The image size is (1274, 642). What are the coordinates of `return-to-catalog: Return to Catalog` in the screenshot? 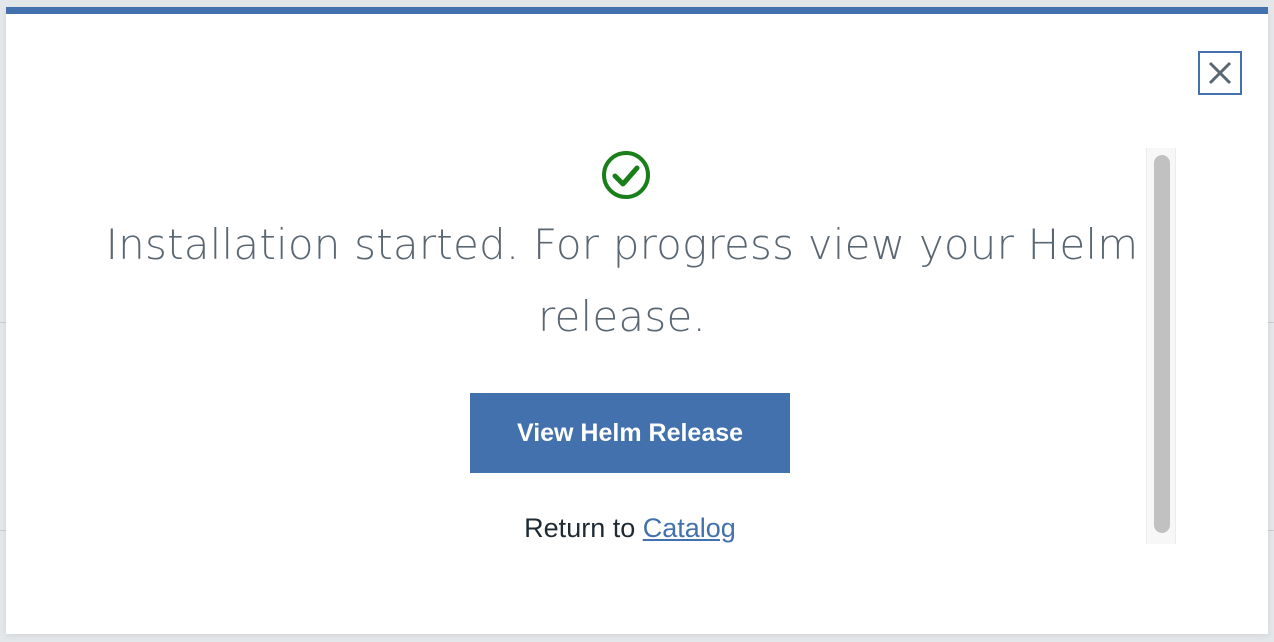 It's located at (630, 528).